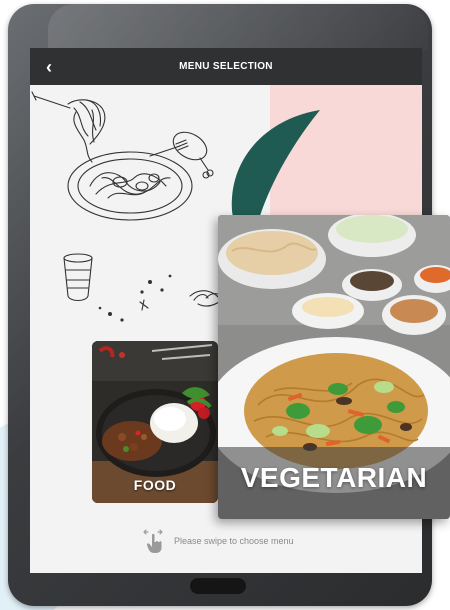 The height and width of the screenshot is (610, 450). What do you see at coordinates (234, 541) in the screenshot?
I see `swipe-hint-text: Please swipe to choose menu` at bounding box center [234, 541].